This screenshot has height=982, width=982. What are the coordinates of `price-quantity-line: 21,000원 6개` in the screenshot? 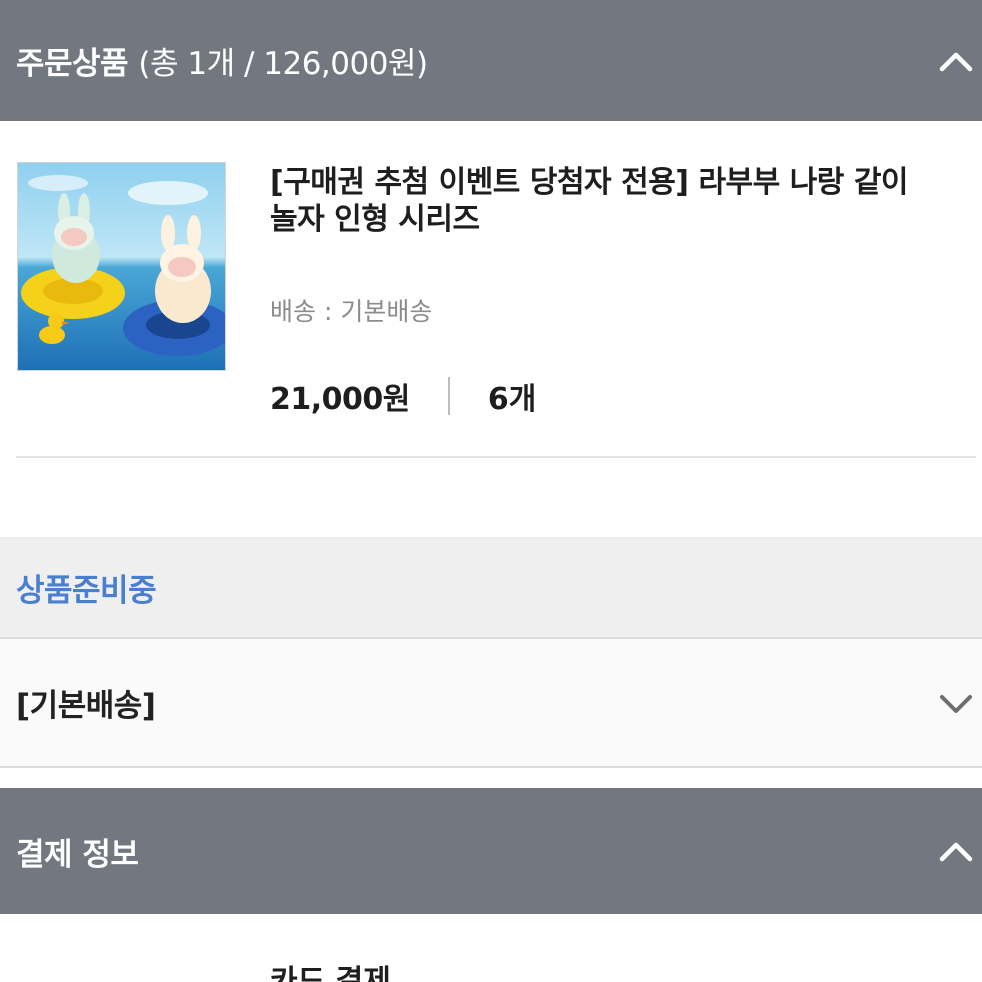 It's located at (403, 396).